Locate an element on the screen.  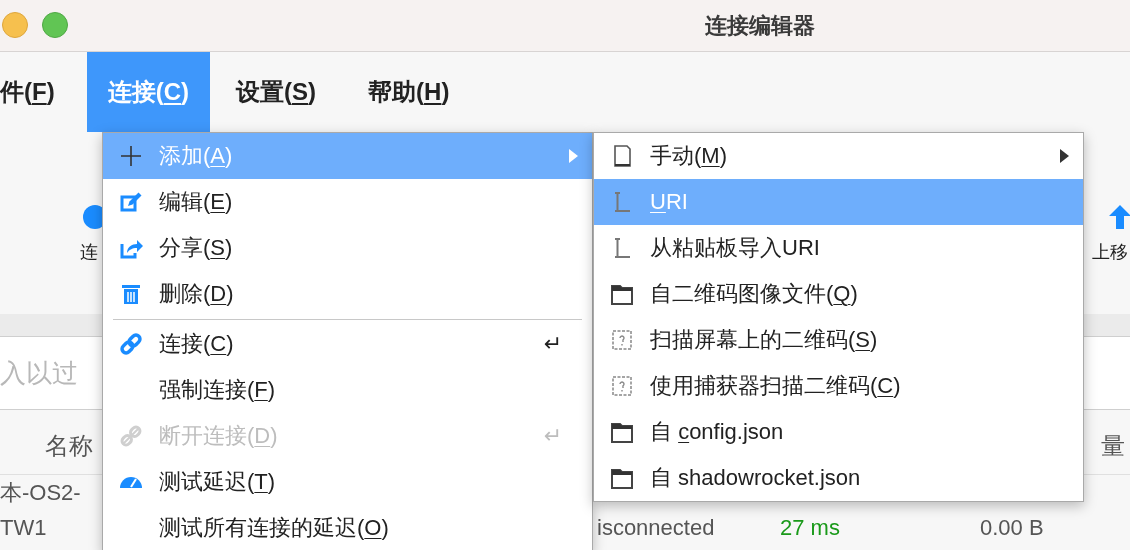
menu-item: 测试延迟(T) is located at coordinates (347, 482).